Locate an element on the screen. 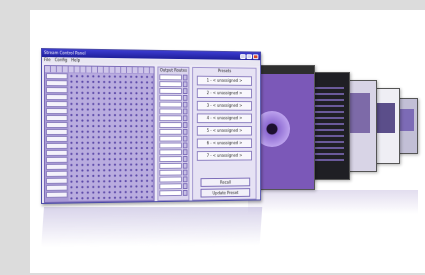 The width and height of the screenshot is (425, 275). matrix-crosspoints is located at coordinates (110, 137).